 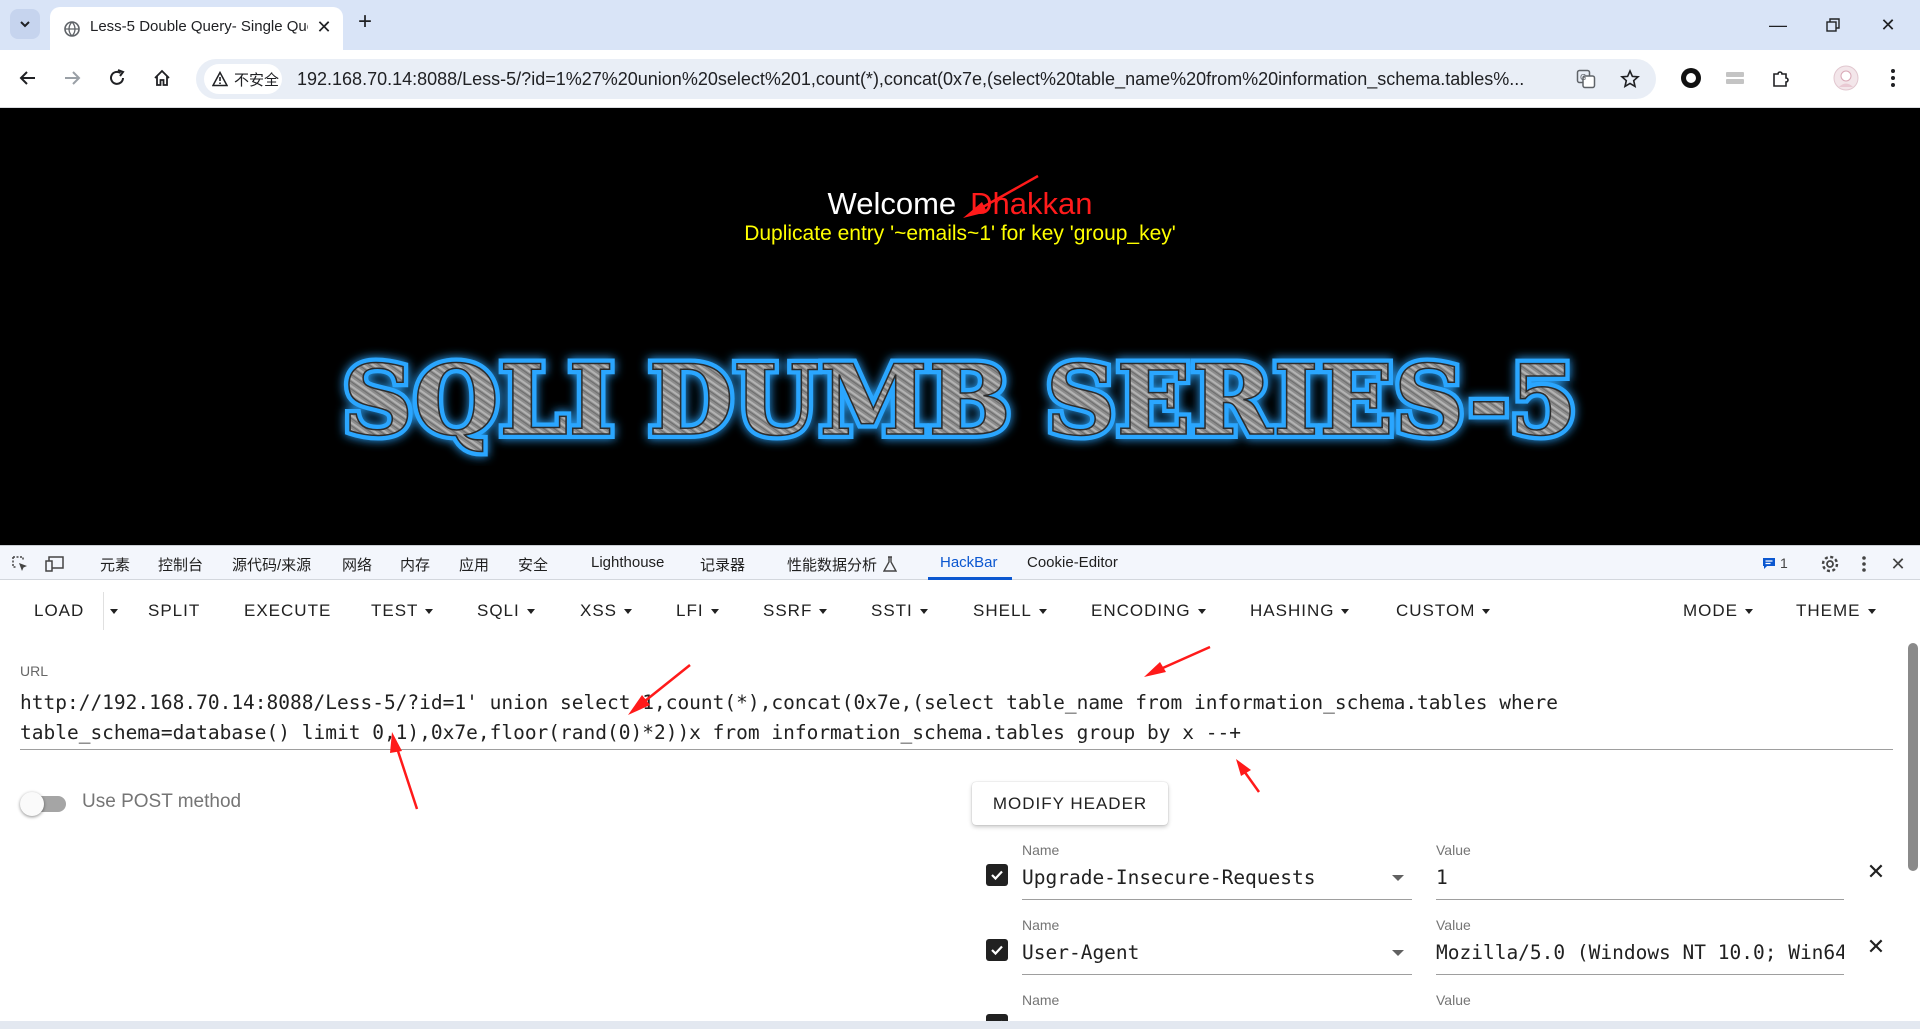 What do you see at coordinates (257, 80) in the screenshot?
I see `security-label: 不安全` at bounding box center [257, 80].